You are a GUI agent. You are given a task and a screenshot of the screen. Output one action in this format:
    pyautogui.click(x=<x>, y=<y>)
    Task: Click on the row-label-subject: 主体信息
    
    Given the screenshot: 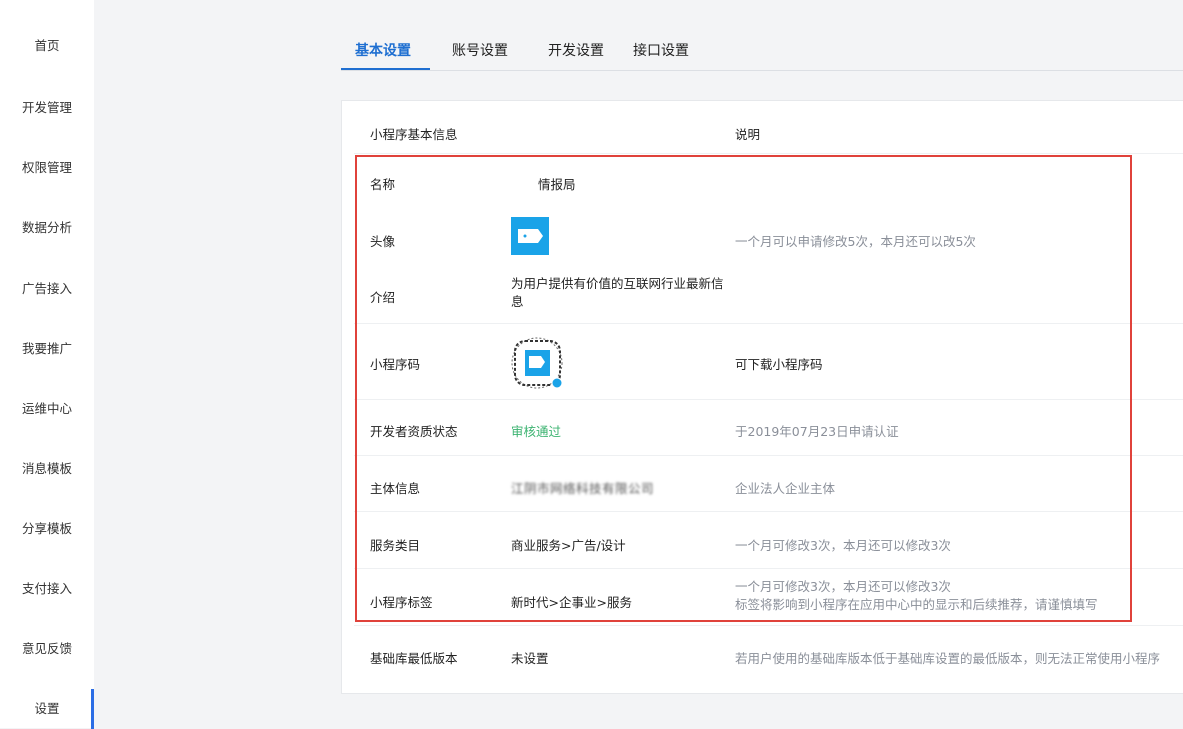 What is the action you would take?
    pyautogui.click(x=395, y=488)
    